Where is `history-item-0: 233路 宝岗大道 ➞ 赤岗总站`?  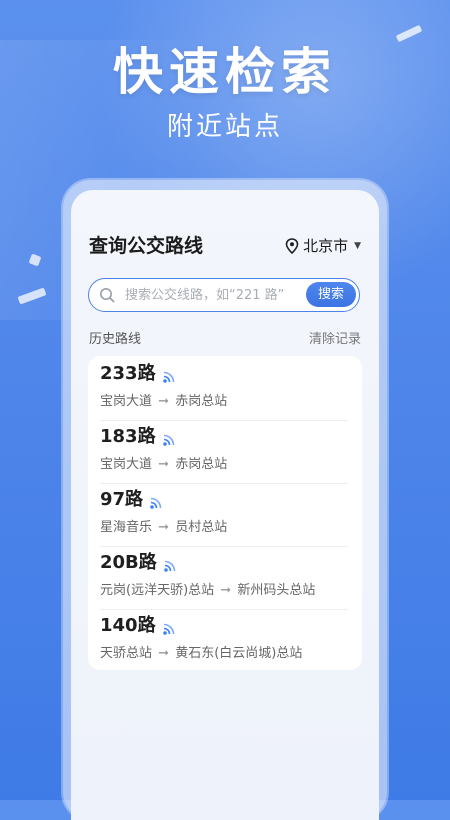 history-item-0: 233路 宝岗大道 ➞ 赤岗总站 is located at coordinates (225, 390).